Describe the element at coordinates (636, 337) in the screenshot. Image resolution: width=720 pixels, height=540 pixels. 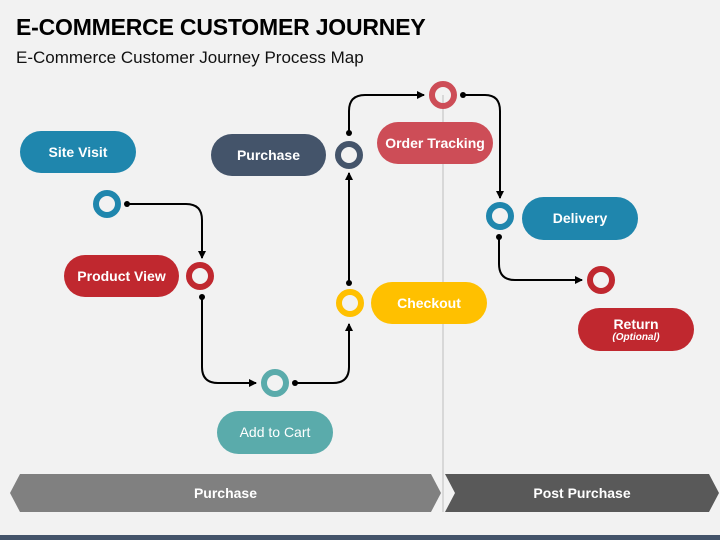
I see `step-sublabel: (Optional)` at that location.